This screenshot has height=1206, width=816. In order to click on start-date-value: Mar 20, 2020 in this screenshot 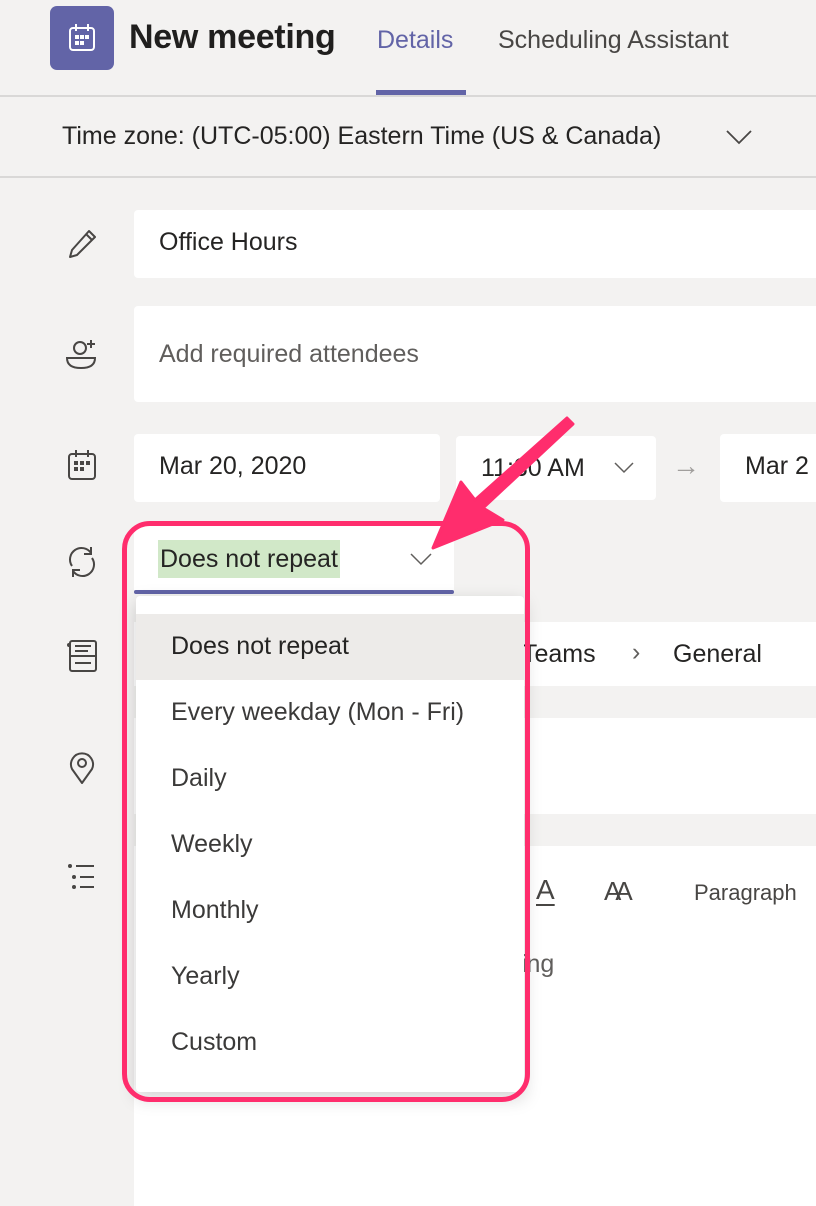, I will do `click(233, 466)`.